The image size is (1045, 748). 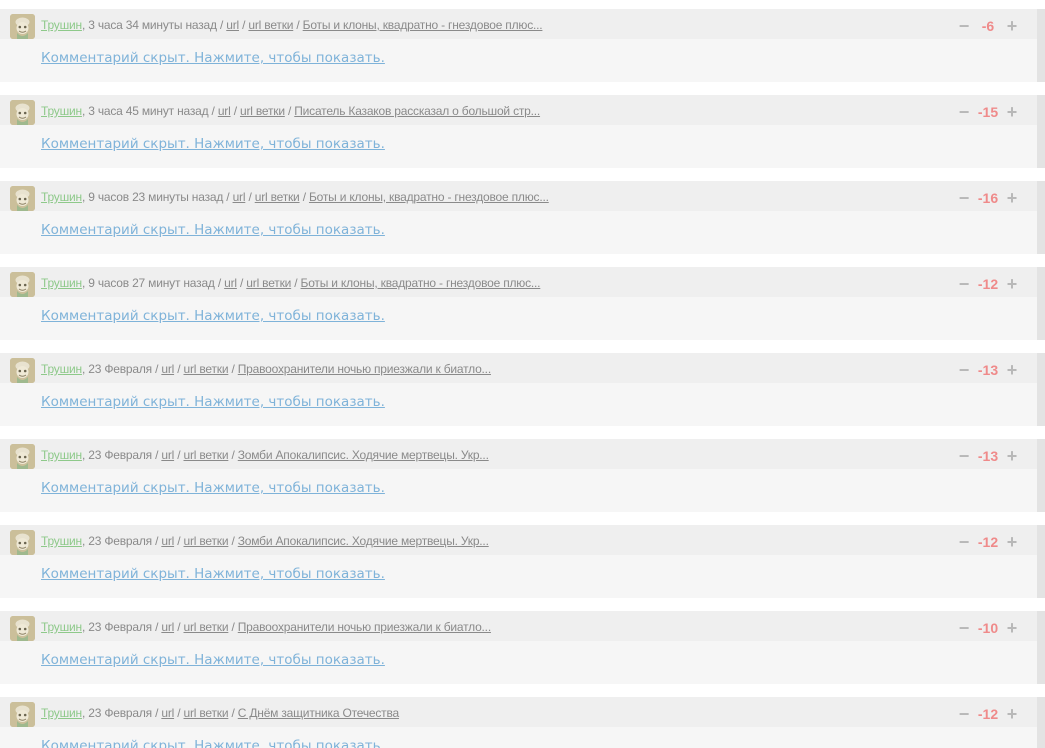 I want to click on comment-time: 3 часа 34 минуты назад, so click(x=152, y=25).